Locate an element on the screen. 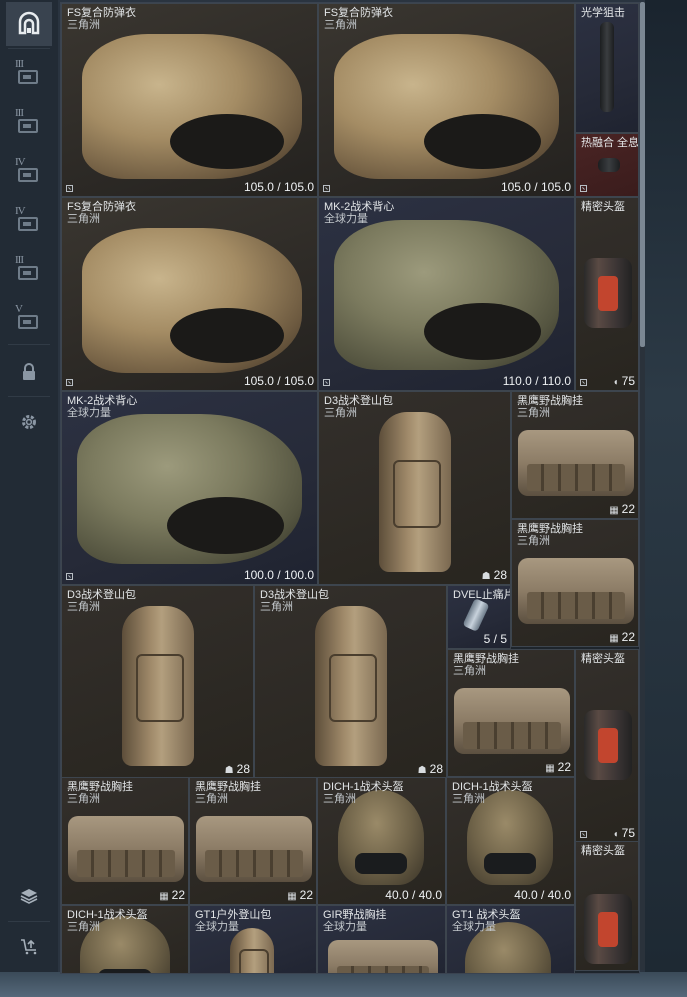  gear-icon is located at coordinates (29, 422).